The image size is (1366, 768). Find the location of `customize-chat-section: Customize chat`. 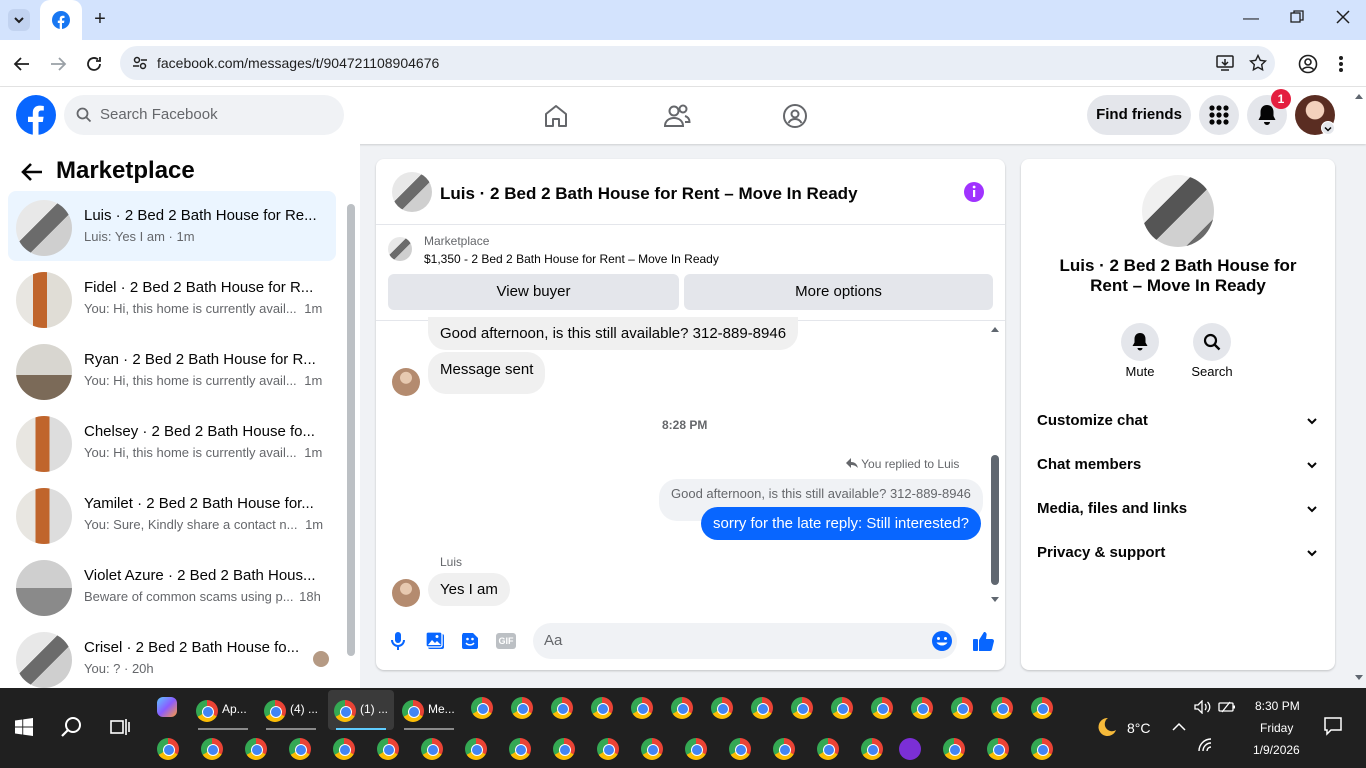

customize-chat-section: Customize chat is located at coordinates (1178, 424).